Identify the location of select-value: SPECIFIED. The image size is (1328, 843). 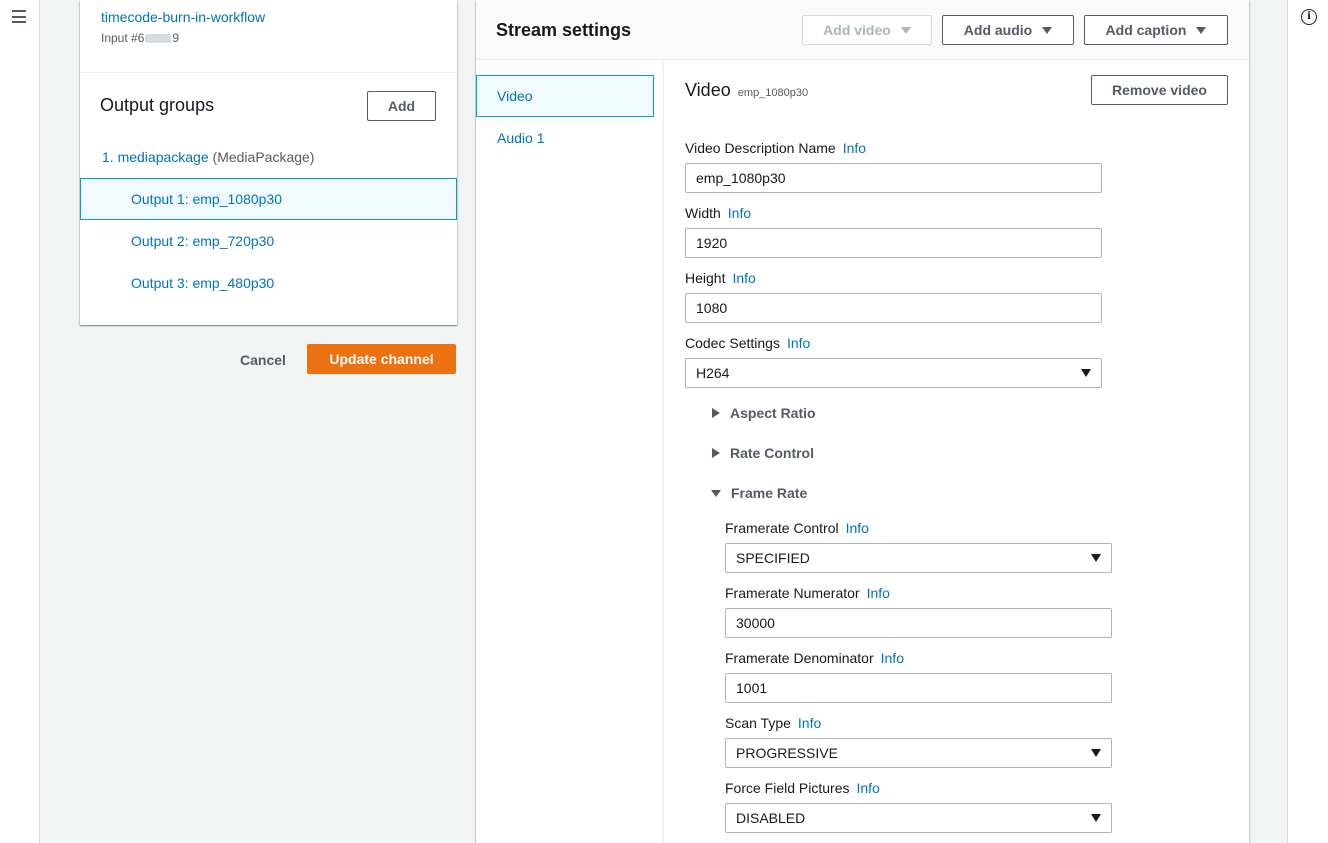
(773, 558).